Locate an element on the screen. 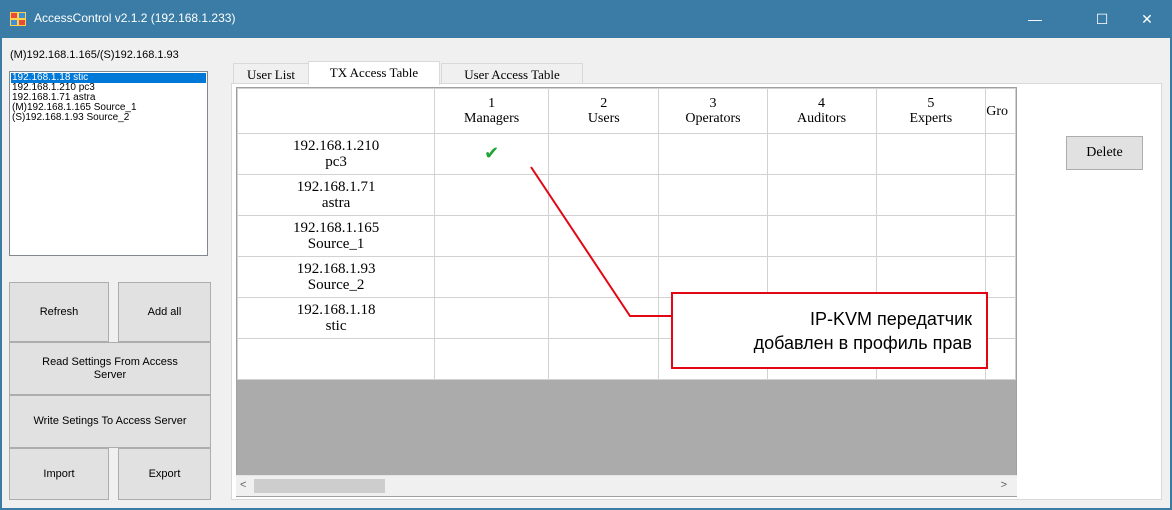  row-device-name: Source_1 is located at coordinates (336, 244).